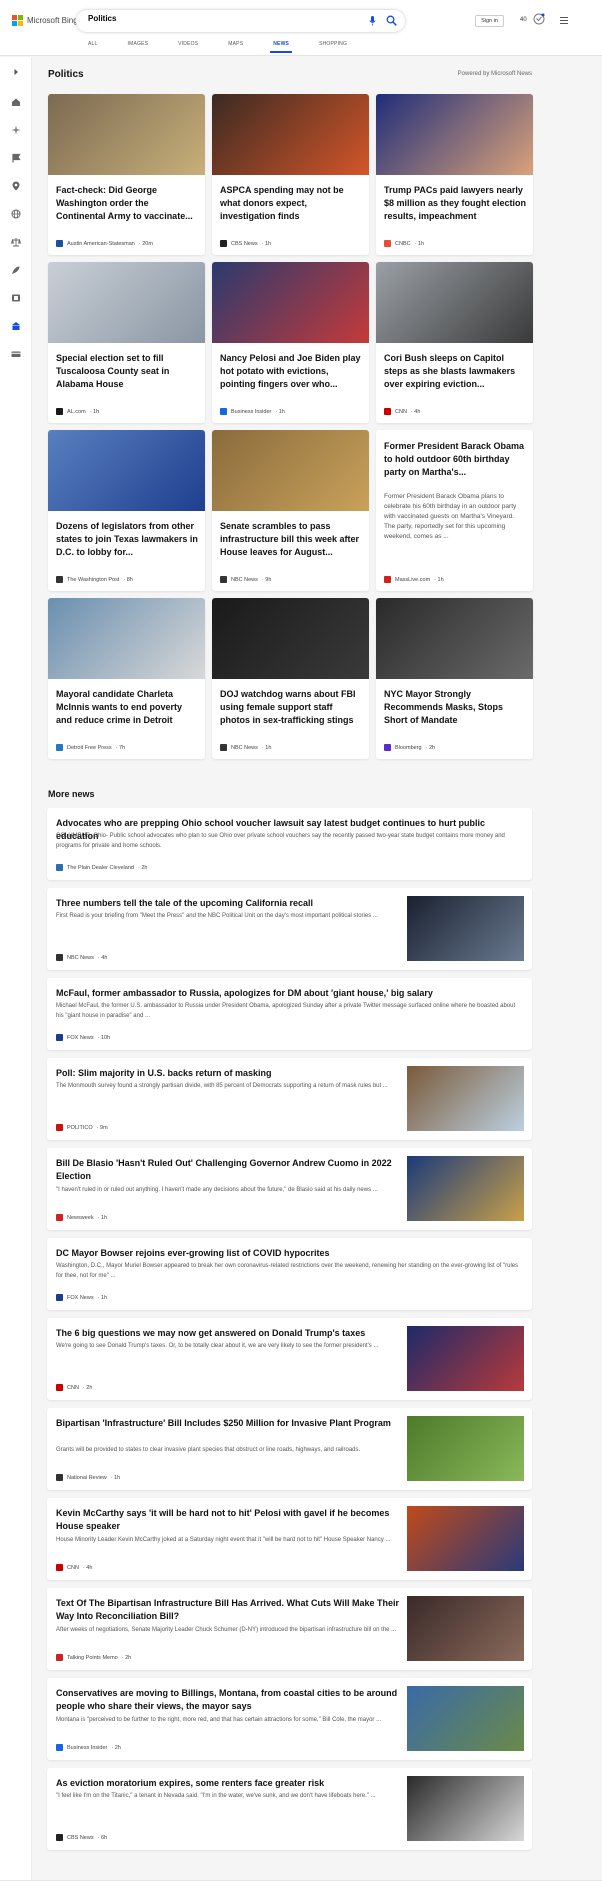 The width and height of the screenshot is (602, 1889). I want to click on location-pin-icon, so click(16, 186).